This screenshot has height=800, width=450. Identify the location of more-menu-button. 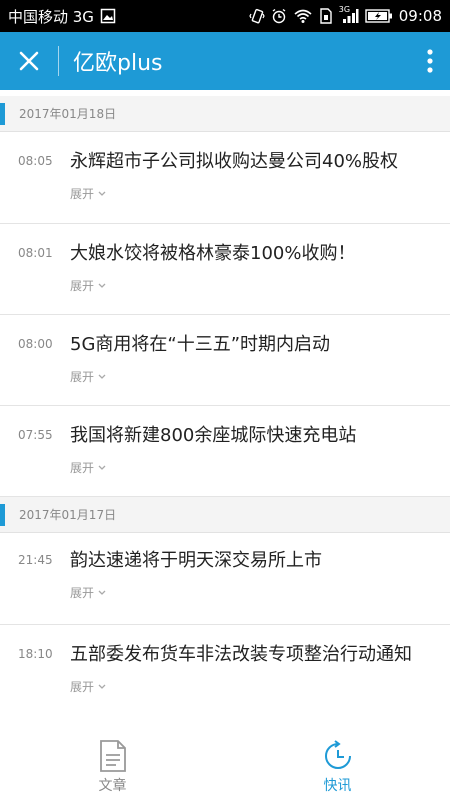
(430, 61).